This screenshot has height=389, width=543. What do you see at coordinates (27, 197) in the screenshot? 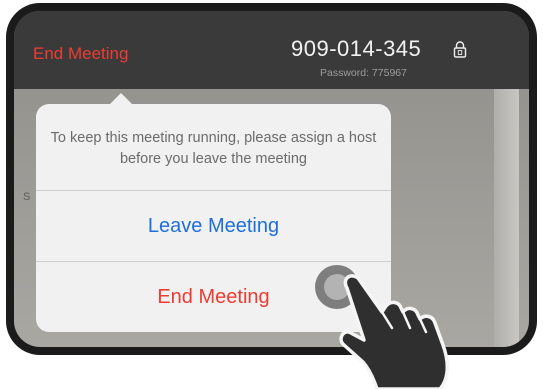
I see `background-label: S` at bounding box center [27, 197].